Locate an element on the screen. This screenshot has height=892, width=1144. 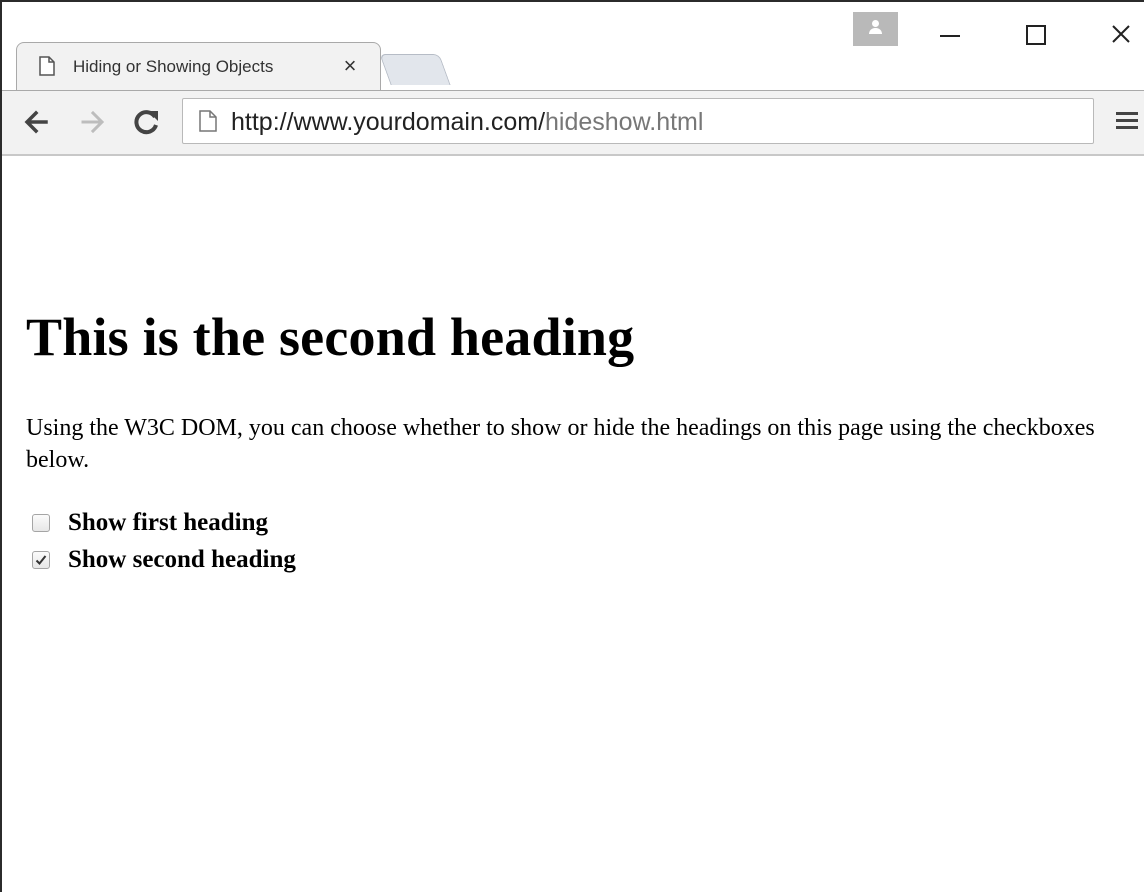
tab-title: Hiding or Showing Objects is located at coordinates (193, 67).